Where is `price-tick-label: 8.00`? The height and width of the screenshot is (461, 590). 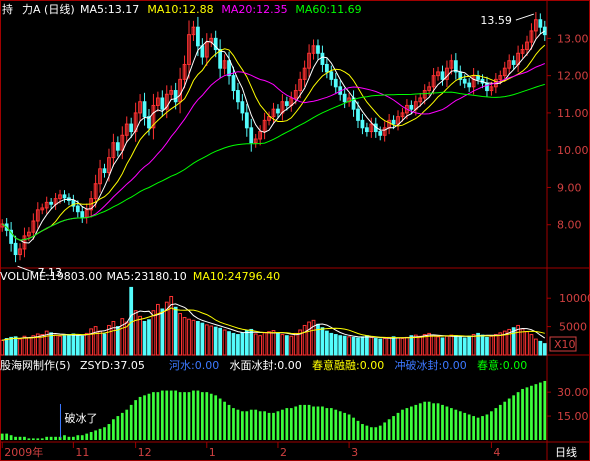
price-tick-label: 8.00 is located at coordinates (569, 225).